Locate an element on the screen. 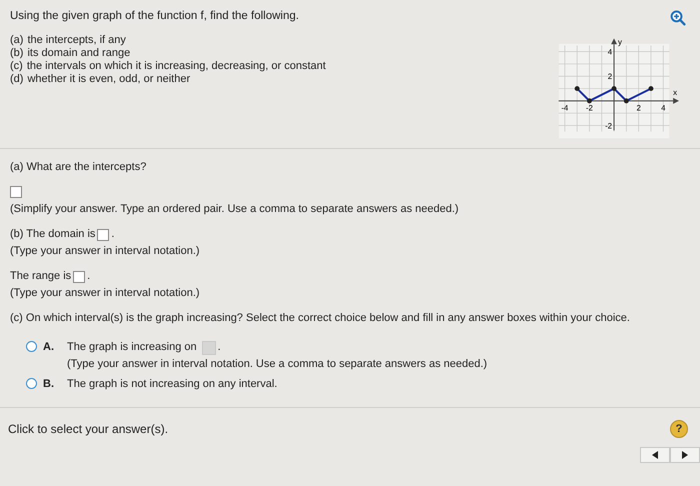  part-text: the intervals on which it is increasing, decreasing, or constant is located at coordinates (176, 66).